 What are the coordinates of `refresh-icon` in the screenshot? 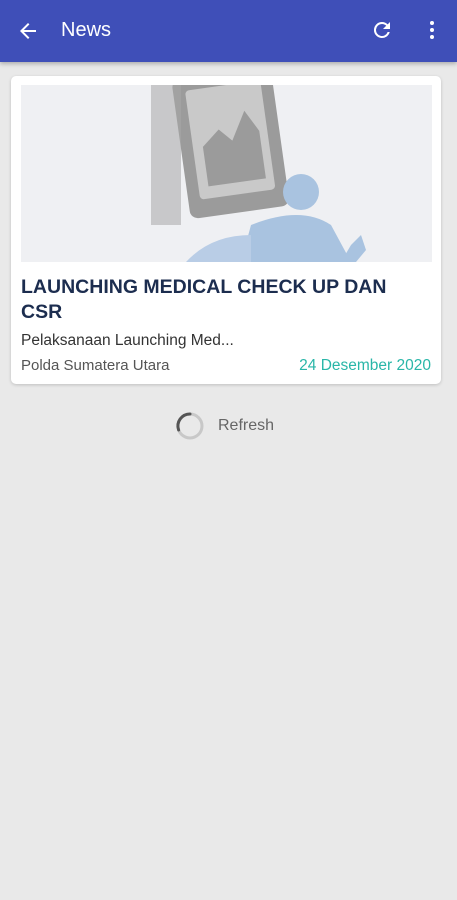 It's located at (381, 29).